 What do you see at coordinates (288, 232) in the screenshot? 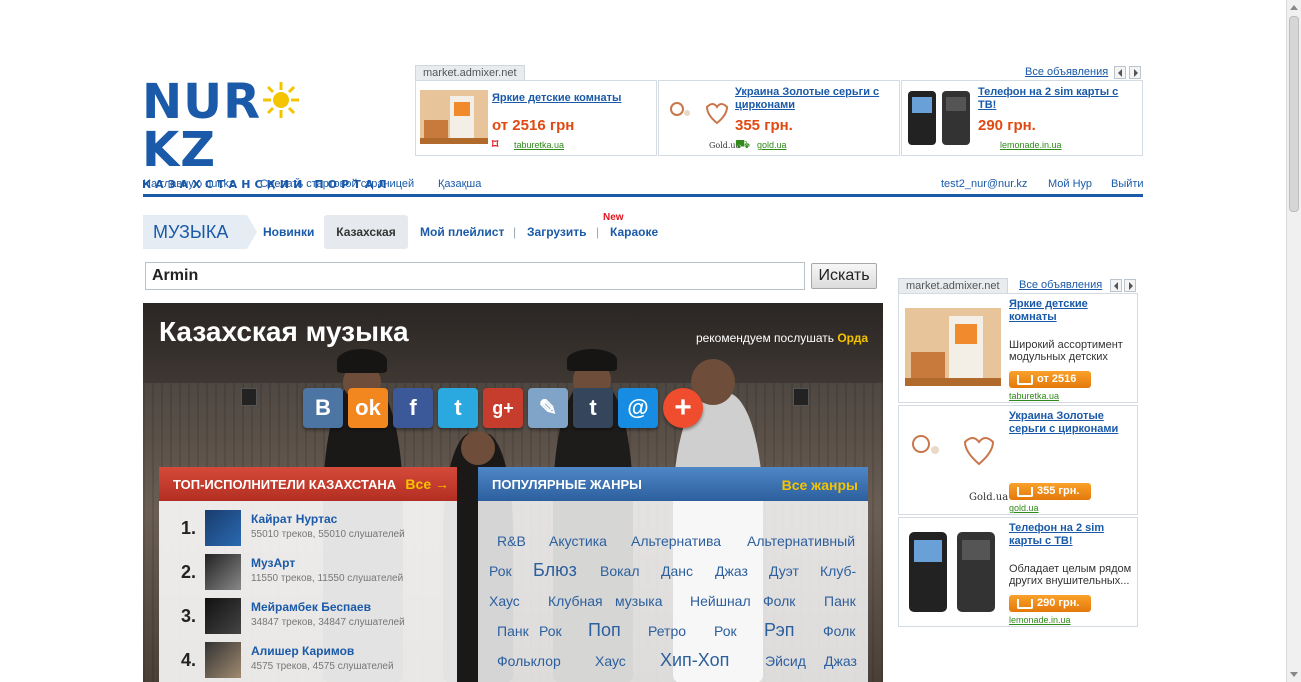
I see `menu-item-new: Новинки` at bounding box center [288, 232].